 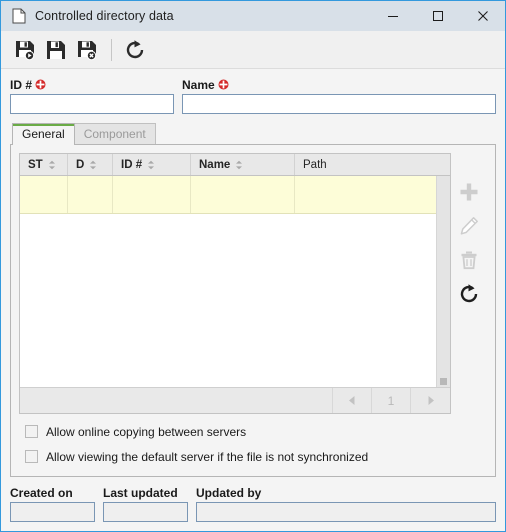 What do you see at coordinates (92, 84) in the screenshot?
I see `id-field-label: ID #` at bounding box center [92, 84].